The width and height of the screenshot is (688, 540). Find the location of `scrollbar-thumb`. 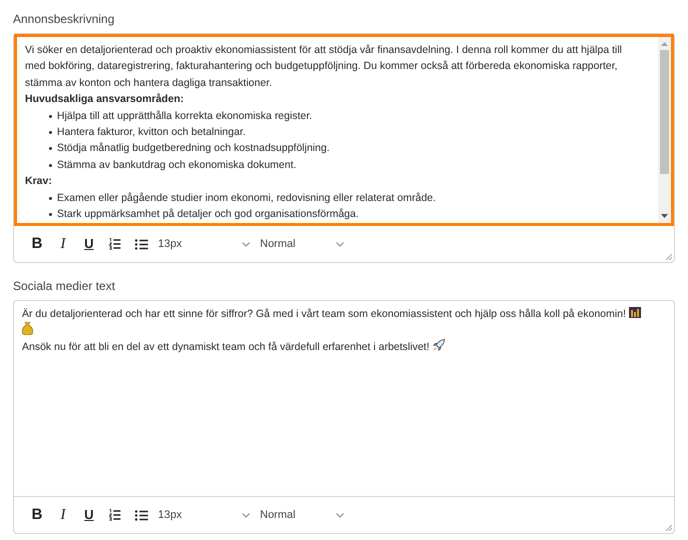

scrollbar-thumb is located at coordinates (664, 112).